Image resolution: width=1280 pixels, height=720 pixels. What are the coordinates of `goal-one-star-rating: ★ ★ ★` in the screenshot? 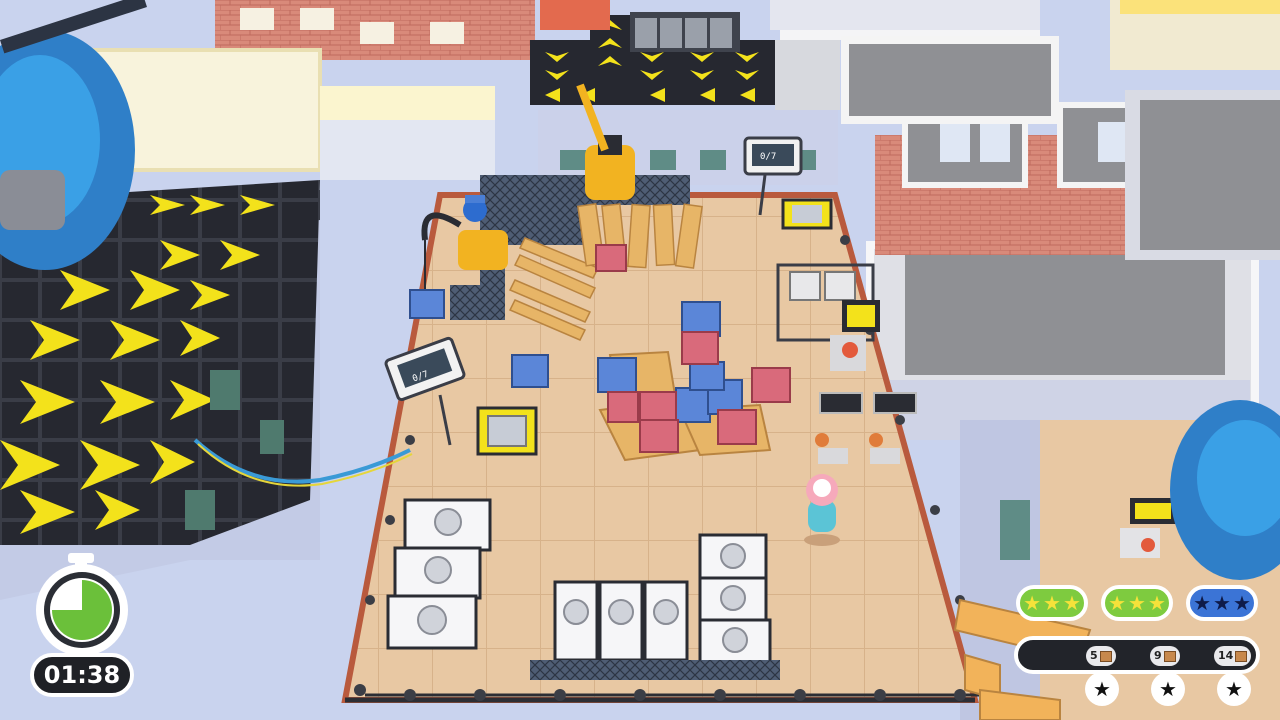 It's located at (1052, 603).